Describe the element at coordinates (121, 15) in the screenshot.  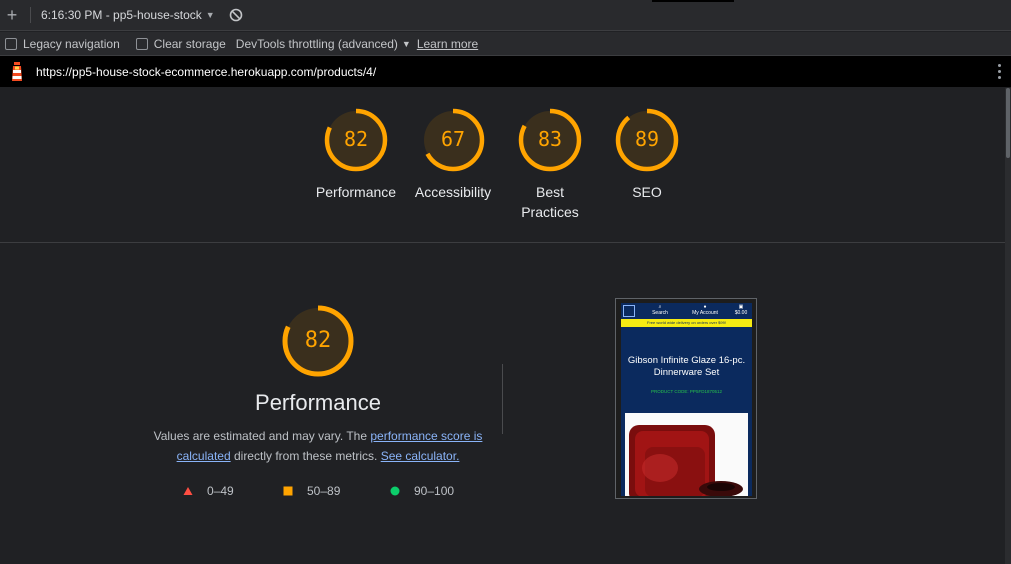
I see `report-selector-label: 6:16:30 PM - pp5-house-stock` at that location.